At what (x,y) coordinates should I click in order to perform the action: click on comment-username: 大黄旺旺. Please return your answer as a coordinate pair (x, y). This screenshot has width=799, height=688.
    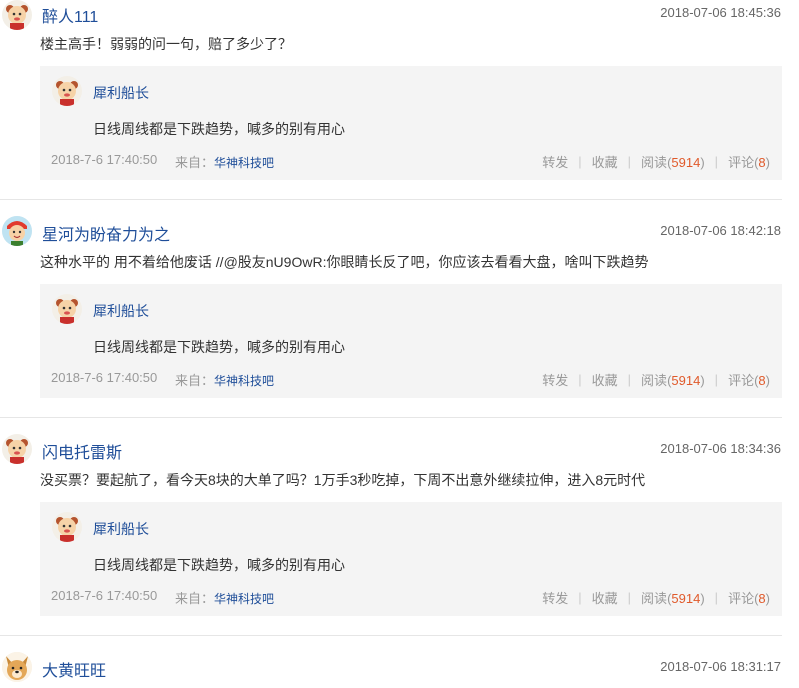
    Looking at the image, I should click on (74, 669).